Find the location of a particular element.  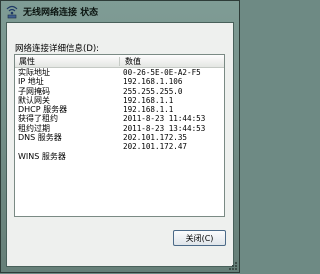

cell-value: 202.101.172.47 is located at coordinates (155, 147).